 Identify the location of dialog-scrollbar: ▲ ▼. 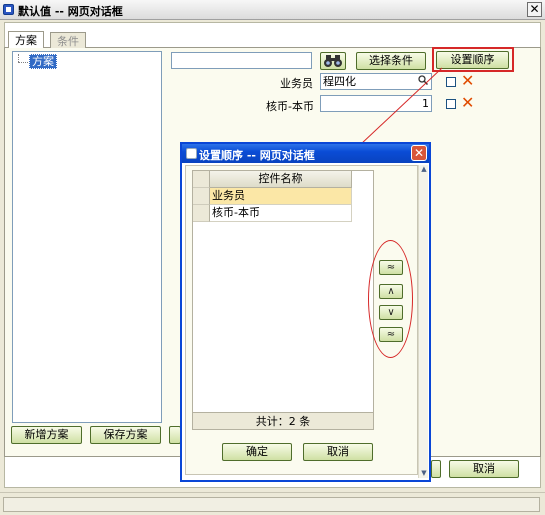
(423, 321).